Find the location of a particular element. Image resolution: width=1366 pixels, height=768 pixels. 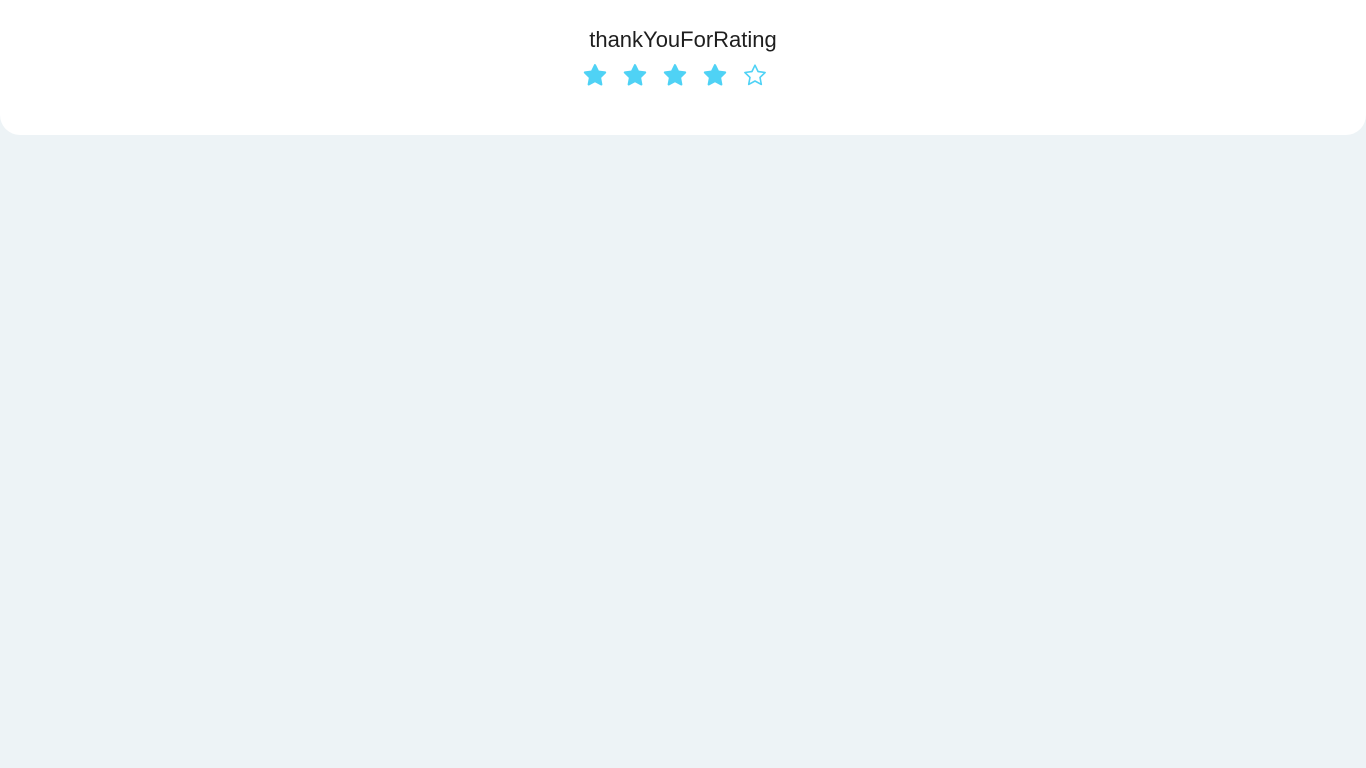

star-rating is located at coordinates (676, 76).